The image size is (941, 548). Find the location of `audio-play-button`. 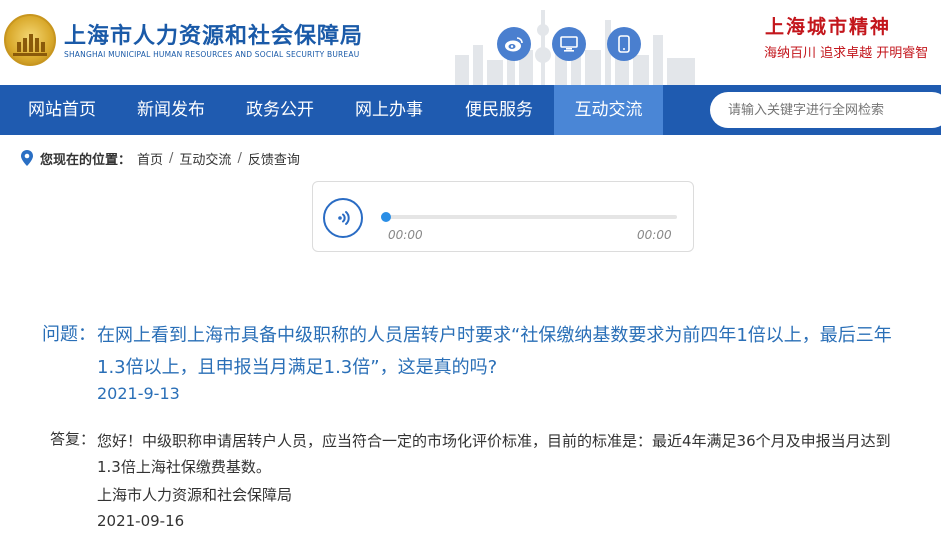

audio-play-button is located at coordinates (343, 218).